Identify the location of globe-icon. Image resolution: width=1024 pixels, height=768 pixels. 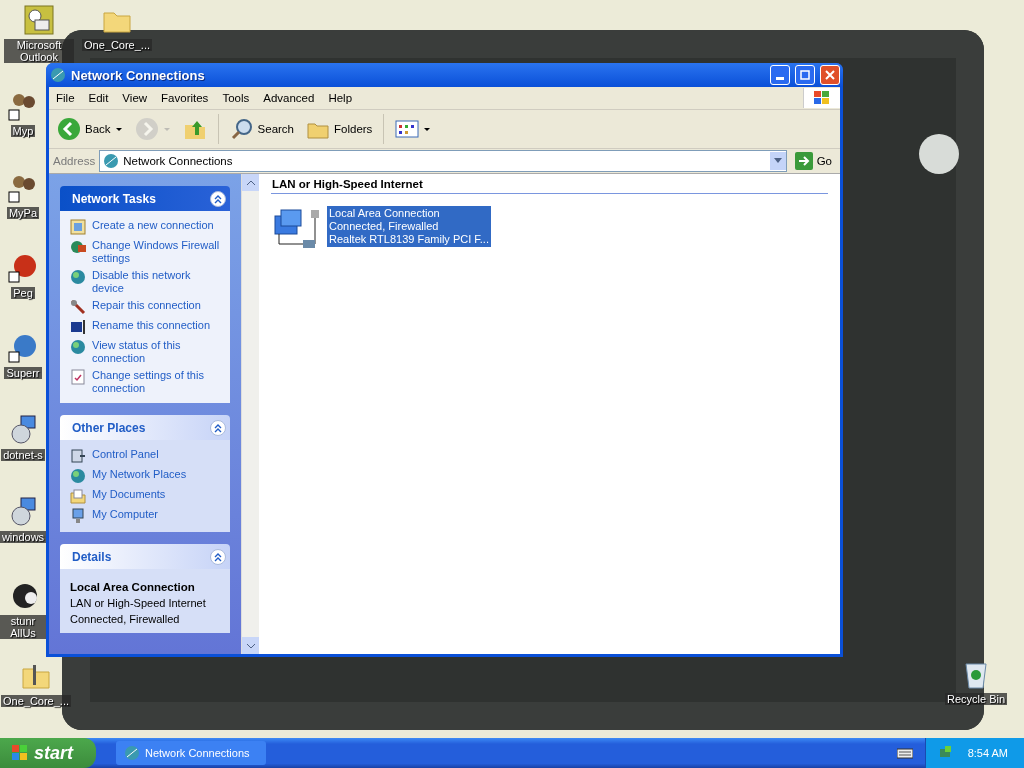
(23, 348).